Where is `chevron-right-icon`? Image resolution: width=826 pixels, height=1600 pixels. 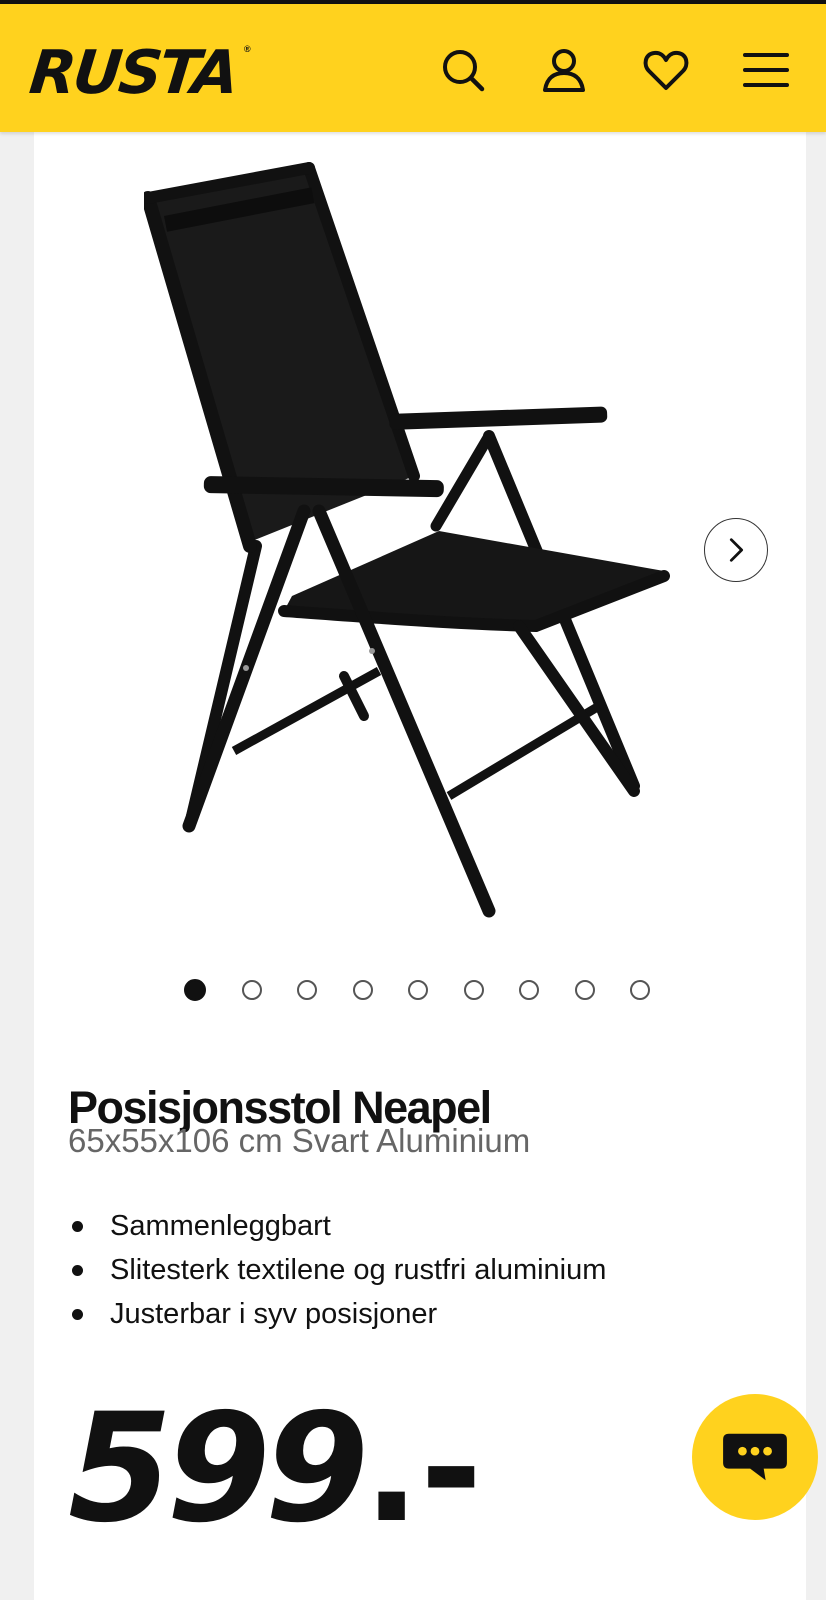 chevron-right-icon is located at coordinates (736, 550).